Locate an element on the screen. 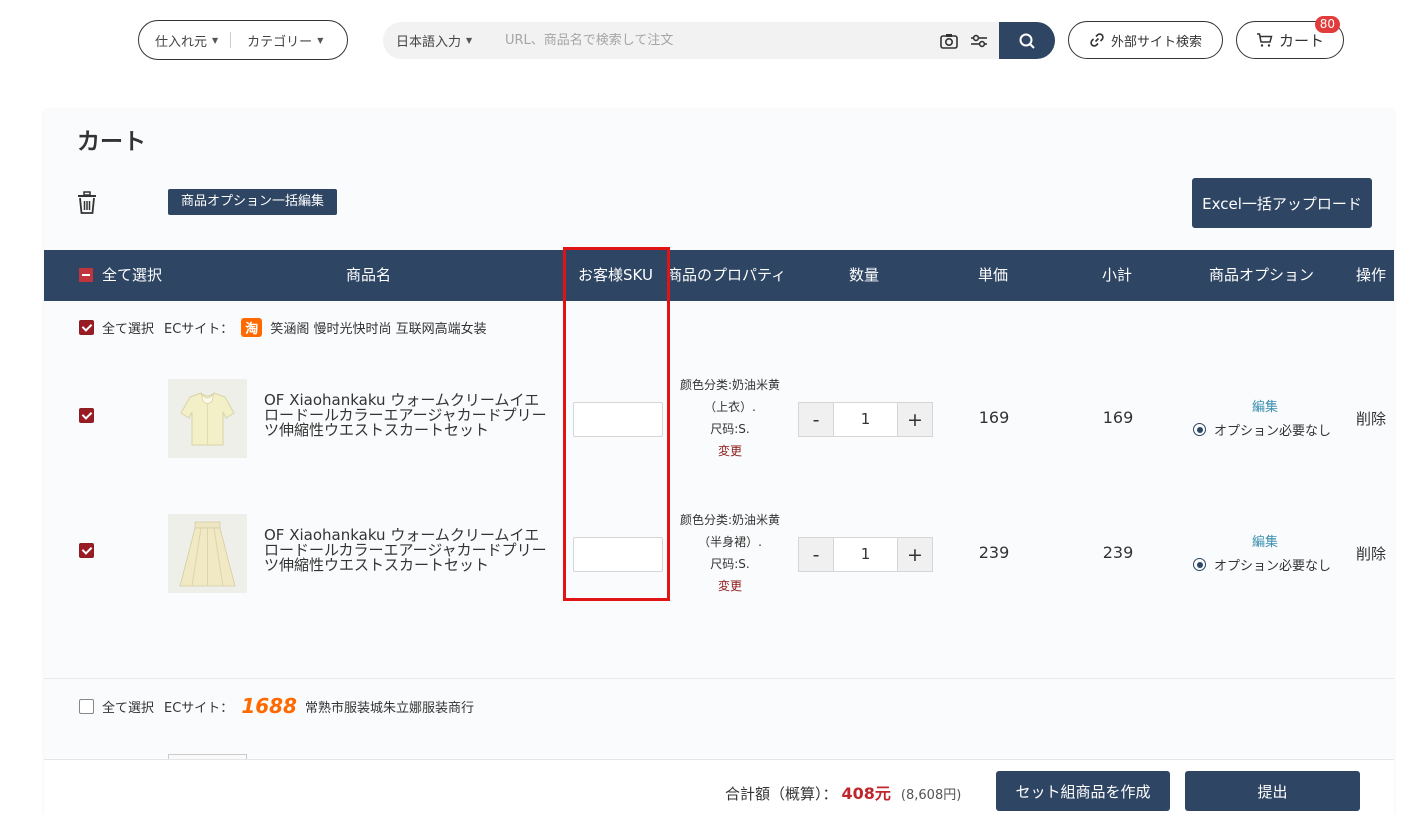  cart-icon is located at coordinates (1264, 40).